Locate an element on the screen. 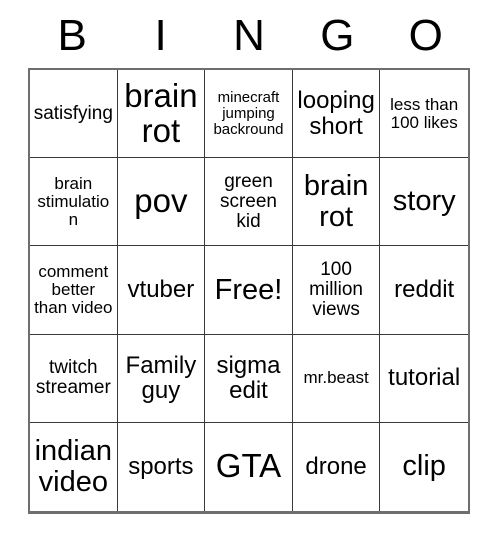 Image resolution: width=500 pixels, height=544 pixels. bingo-cell: drone is located at coordinates (336, 466).